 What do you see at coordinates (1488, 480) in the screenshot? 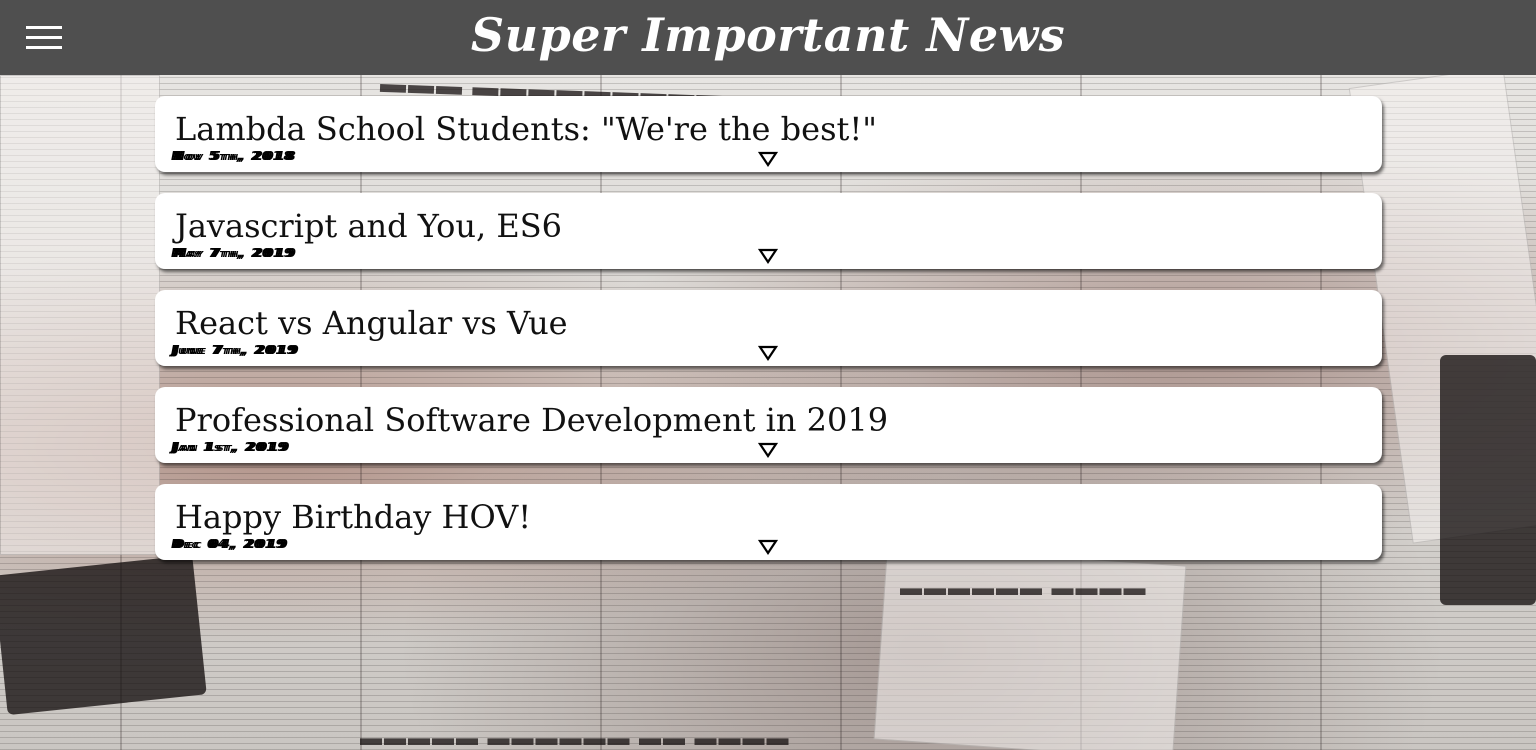
I see `newspaper-photo-fragment` at bounding box center [1488, 480].